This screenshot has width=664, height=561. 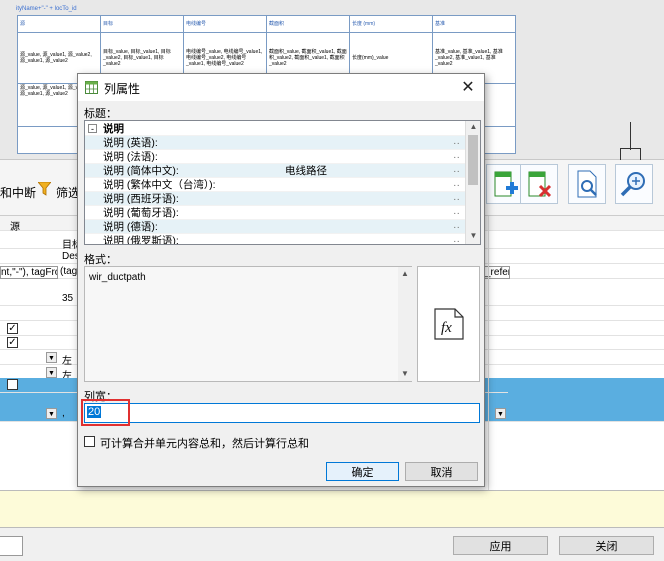 What do you see at coordinates (446, 328) in the screenshot?
I see `svg-text: fx` at bounding box center [446, 328].